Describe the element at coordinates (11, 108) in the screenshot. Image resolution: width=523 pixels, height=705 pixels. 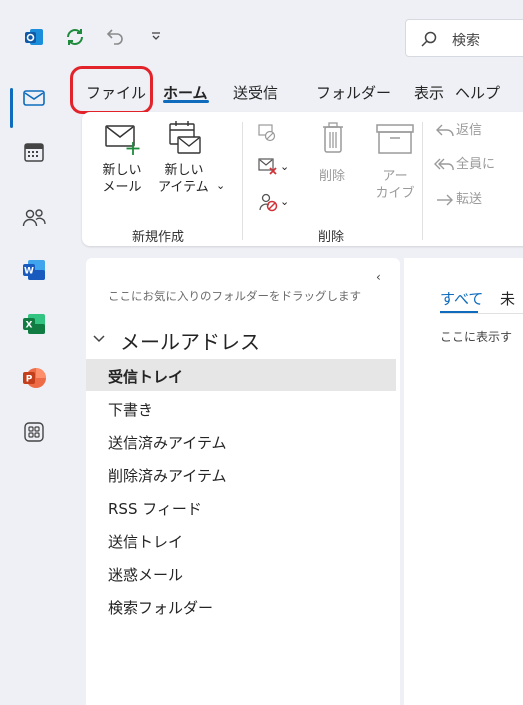
I see `rail-active-indicator` at that location.